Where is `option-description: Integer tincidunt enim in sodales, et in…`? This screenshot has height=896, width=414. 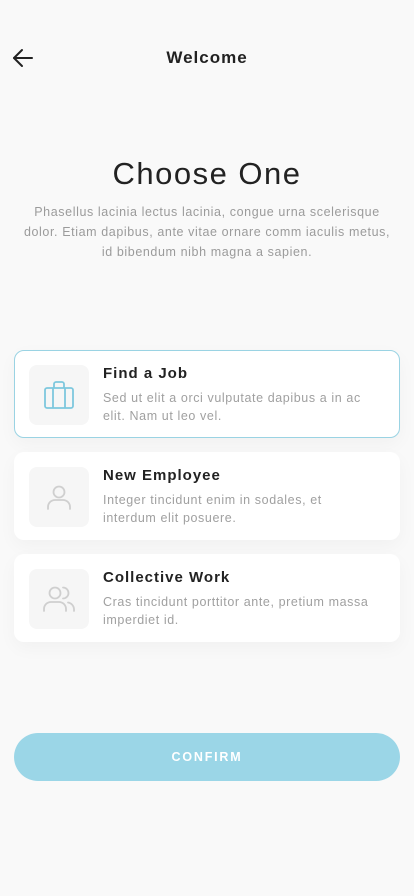 option-description: Integer tincidunt enim in sodales, et in… is located at coordinates (212, 509).